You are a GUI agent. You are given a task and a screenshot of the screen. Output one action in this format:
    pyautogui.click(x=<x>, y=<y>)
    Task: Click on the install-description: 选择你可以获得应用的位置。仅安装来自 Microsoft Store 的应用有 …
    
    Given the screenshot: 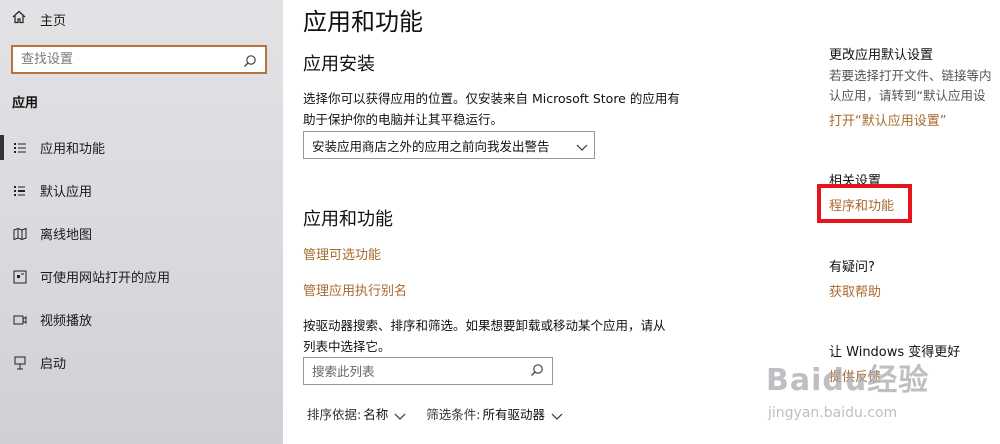 What is the action you would take?
    pyautogui.click(x=491, y=109)
    